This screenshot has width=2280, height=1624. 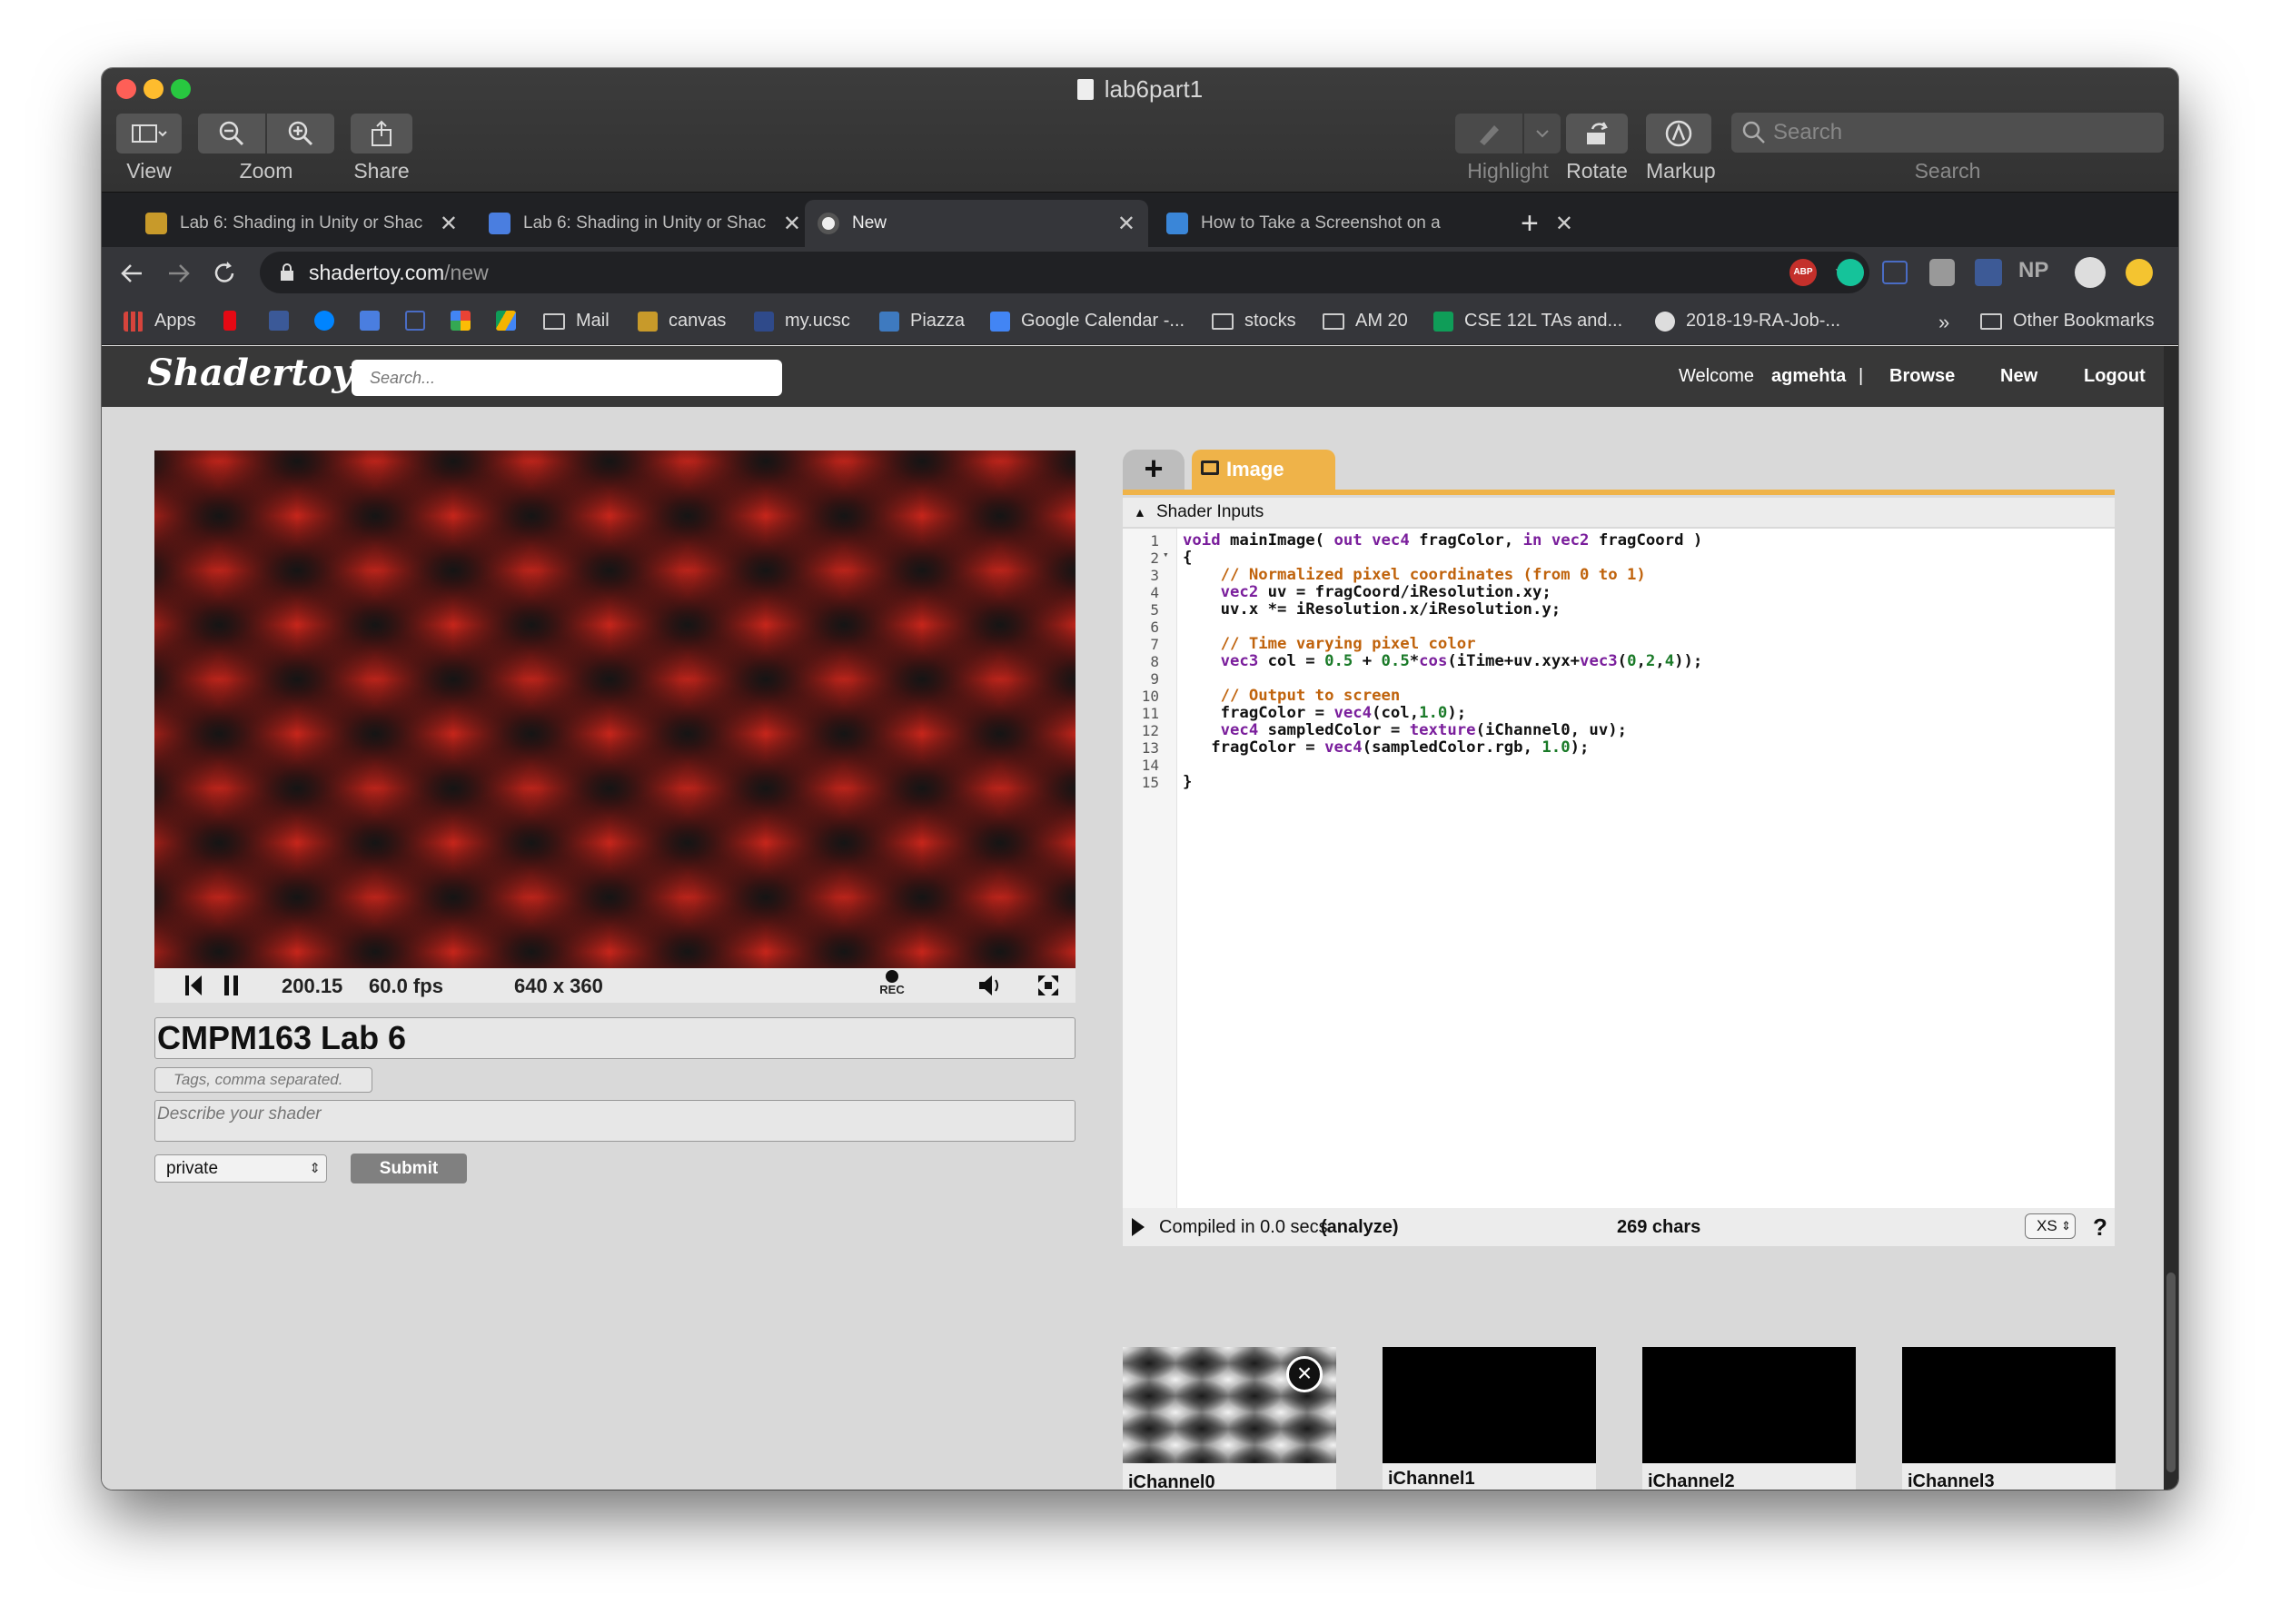 I want to click on add-pass-button: +, so click(x=1154, y=470).